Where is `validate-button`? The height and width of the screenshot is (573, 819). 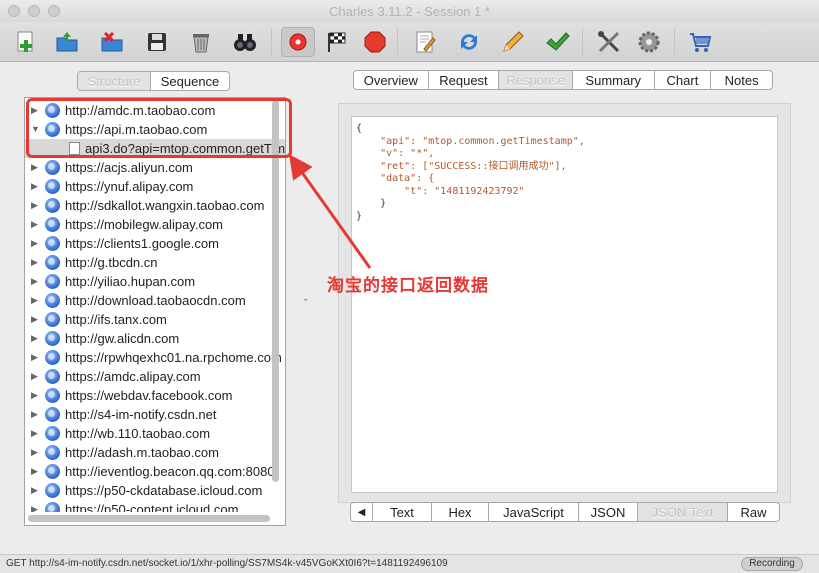 validate-button is located at coordinates (557, 42).